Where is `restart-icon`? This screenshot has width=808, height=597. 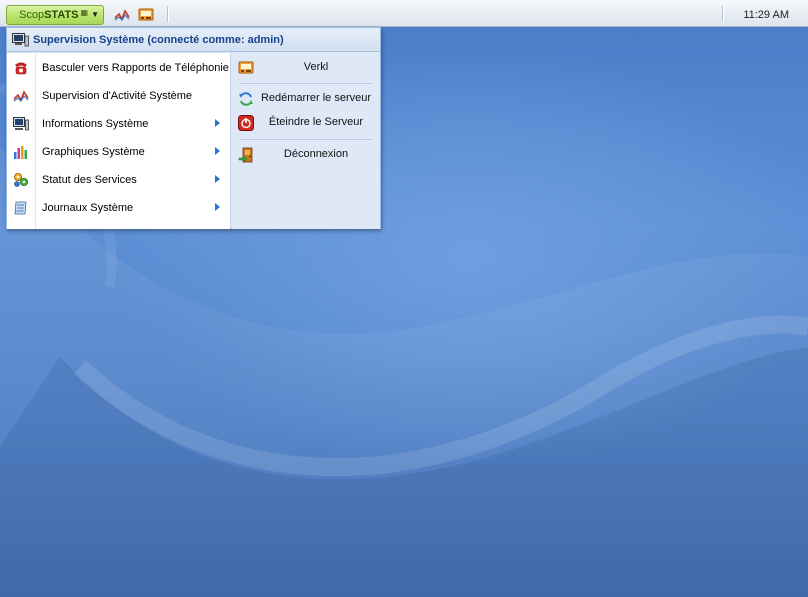 restart-icon is located at coordinates (246, 99).